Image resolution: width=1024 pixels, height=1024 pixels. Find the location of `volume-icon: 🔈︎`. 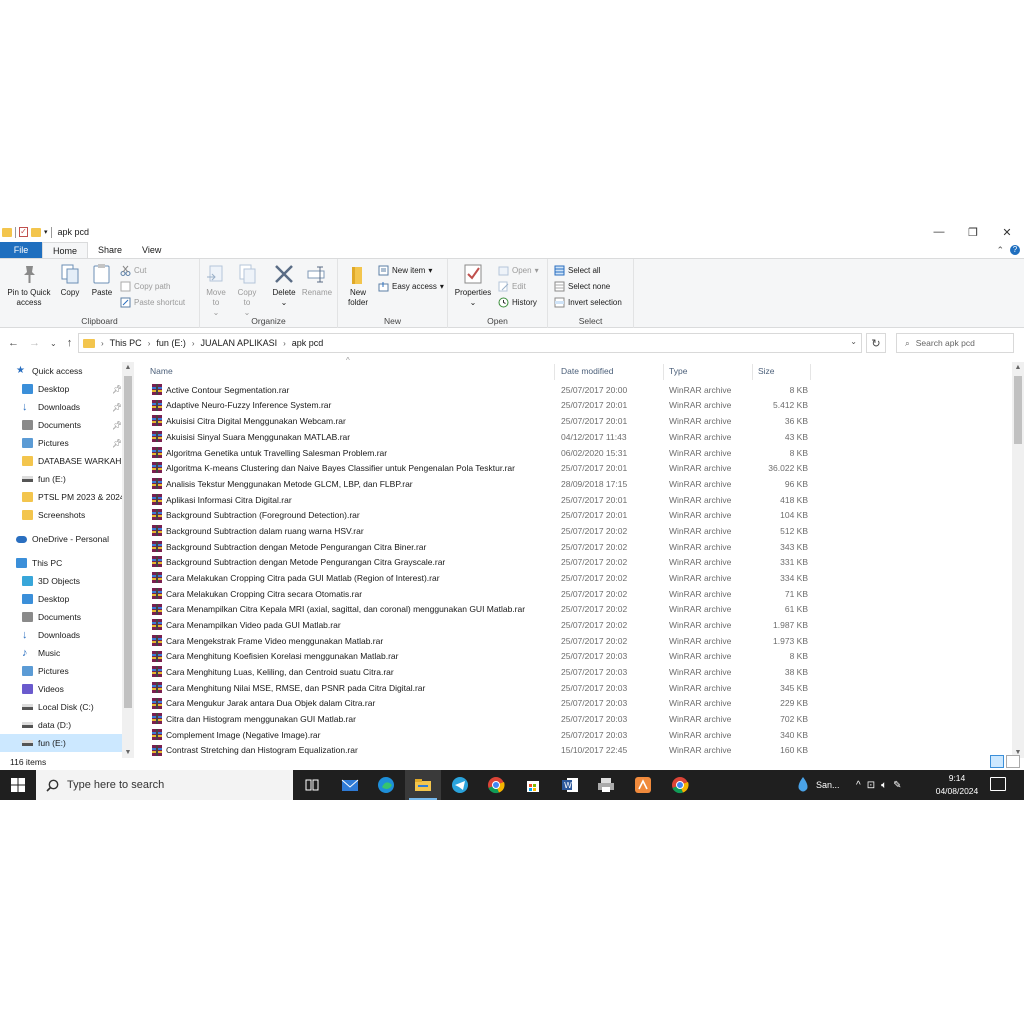

volume-icon: 🔈︎ is located at coordinates (884, 785).